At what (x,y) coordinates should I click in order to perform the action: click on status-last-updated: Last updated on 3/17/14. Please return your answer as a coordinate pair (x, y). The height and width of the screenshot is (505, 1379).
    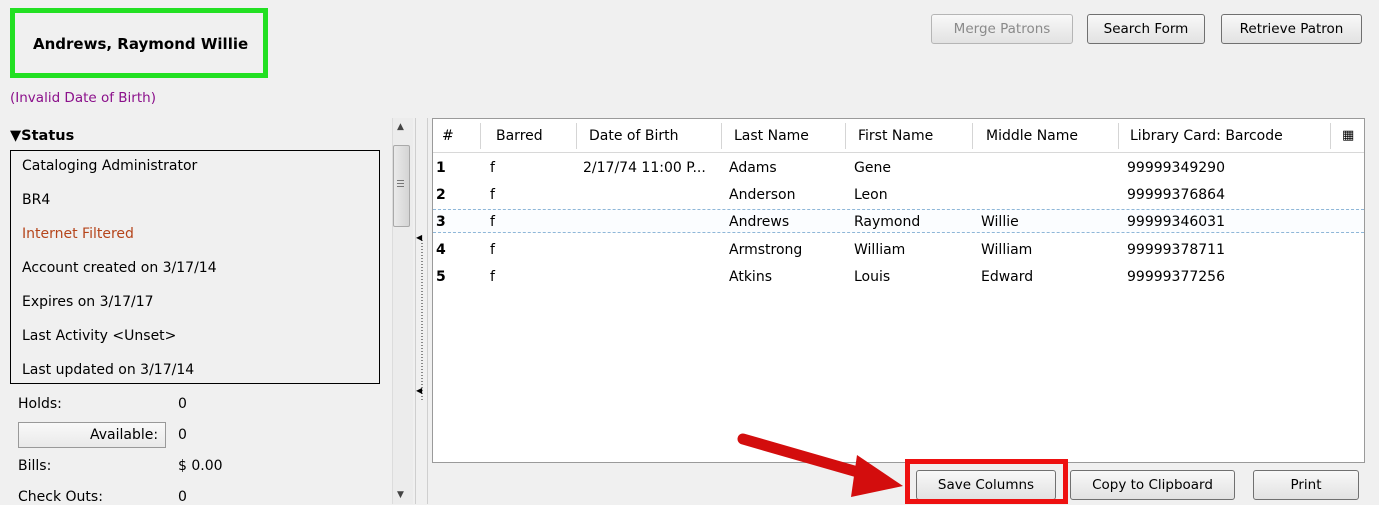
    Looking at the image, I should click on (108, 370).